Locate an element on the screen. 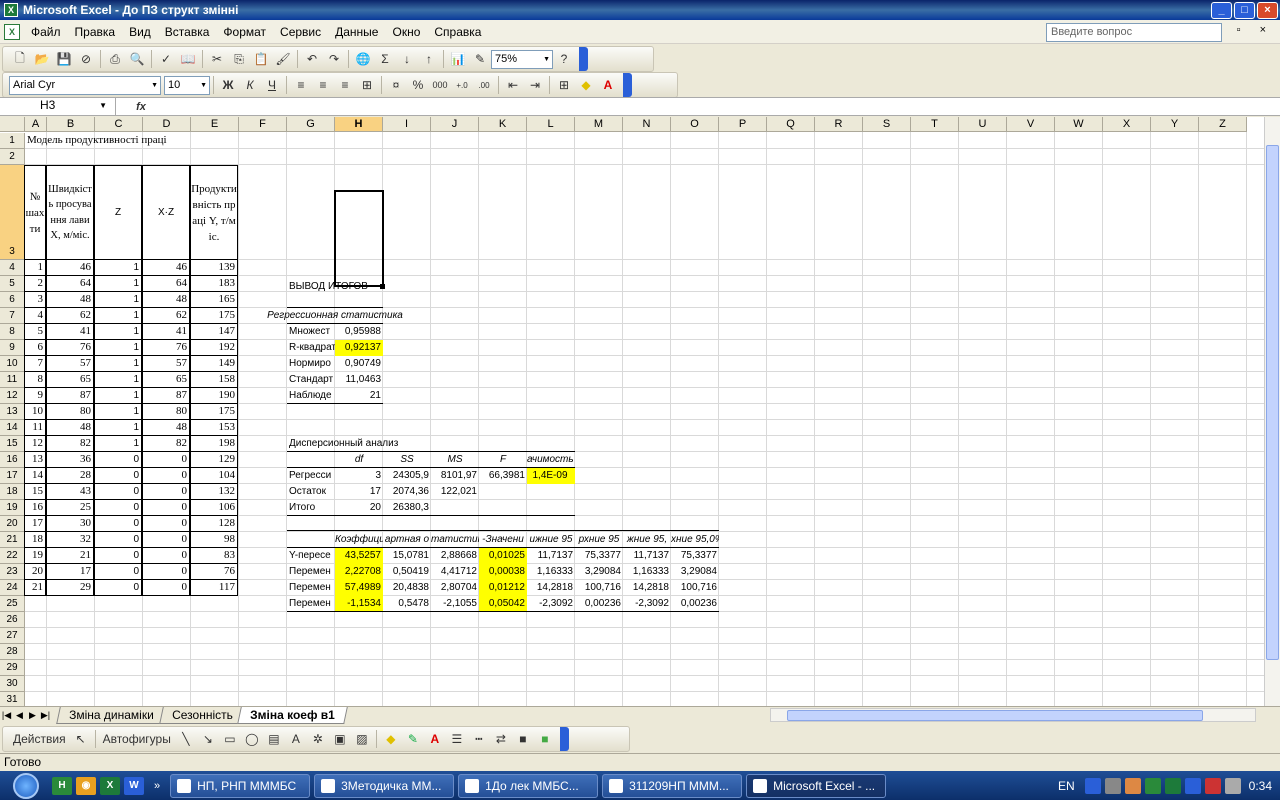 The width and height of the screenshot is (1280, 800). column-header-x: X is located at coordinates (1127, 124).